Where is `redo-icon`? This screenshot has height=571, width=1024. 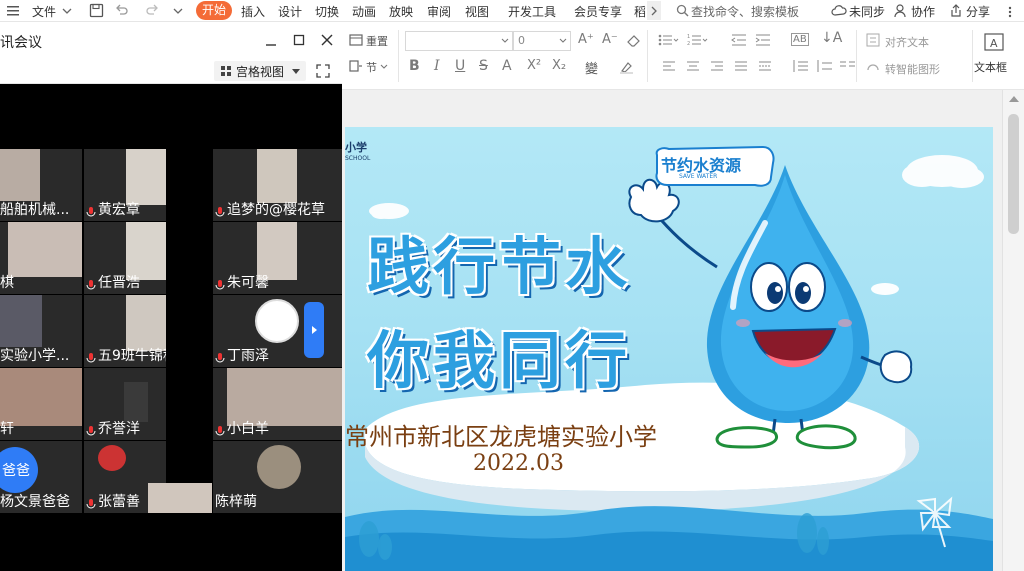
redo-icon is located at coordinates (153, 10).